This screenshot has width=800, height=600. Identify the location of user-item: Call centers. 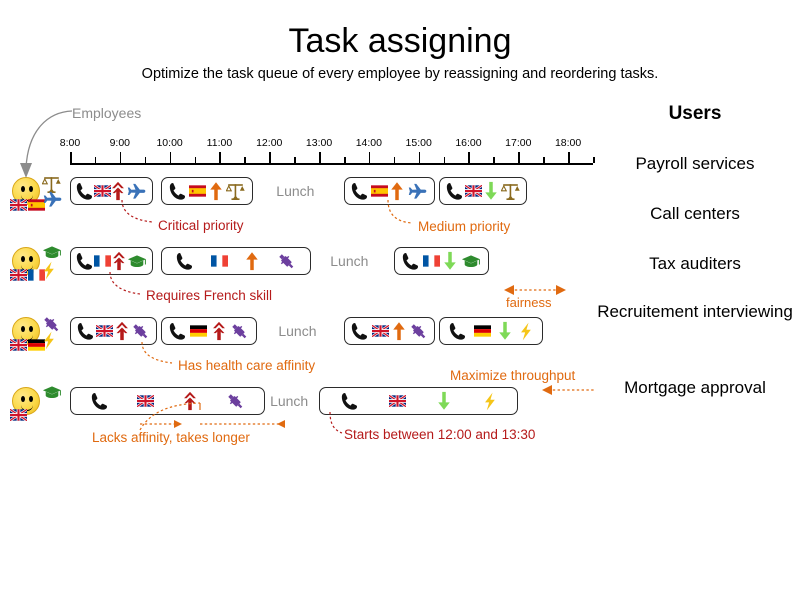
(695, 214).